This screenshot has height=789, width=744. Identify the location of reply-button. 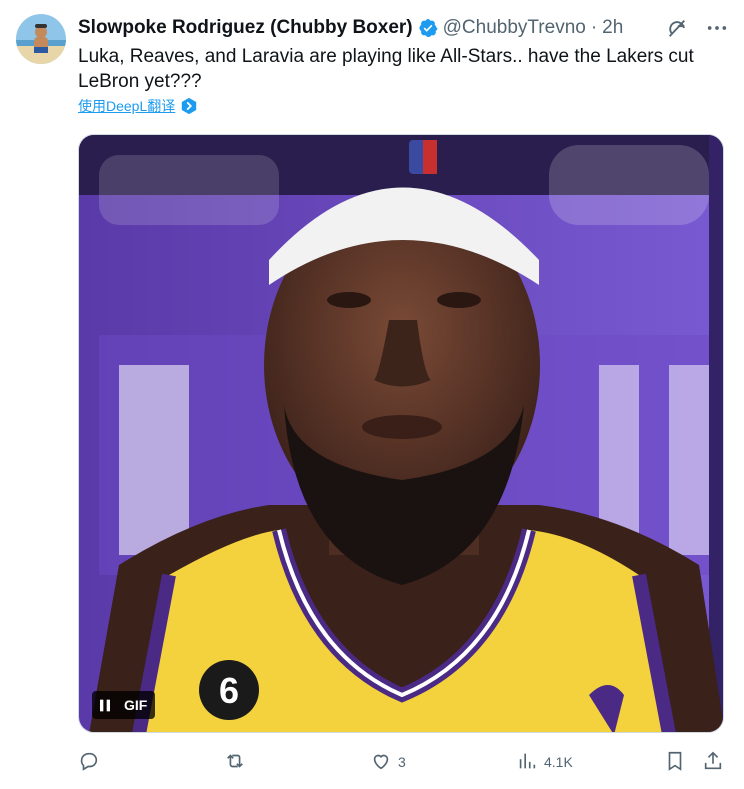
(92, 762).